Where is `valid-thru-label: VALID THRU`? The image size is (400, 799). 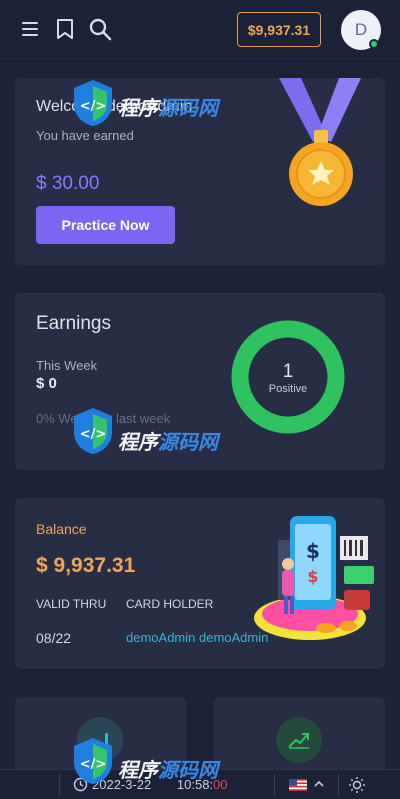 valid-thru-label: VALID THRU is located at coordinates (71, 604).